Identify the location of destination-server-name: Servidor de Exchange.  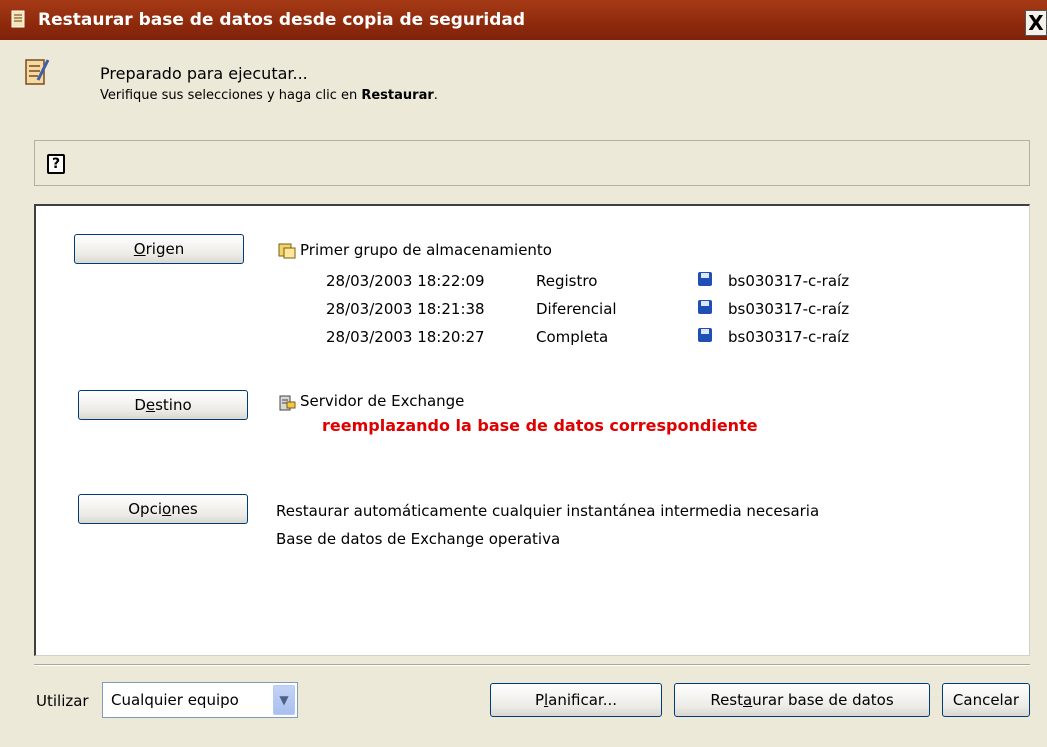
(382, 401).